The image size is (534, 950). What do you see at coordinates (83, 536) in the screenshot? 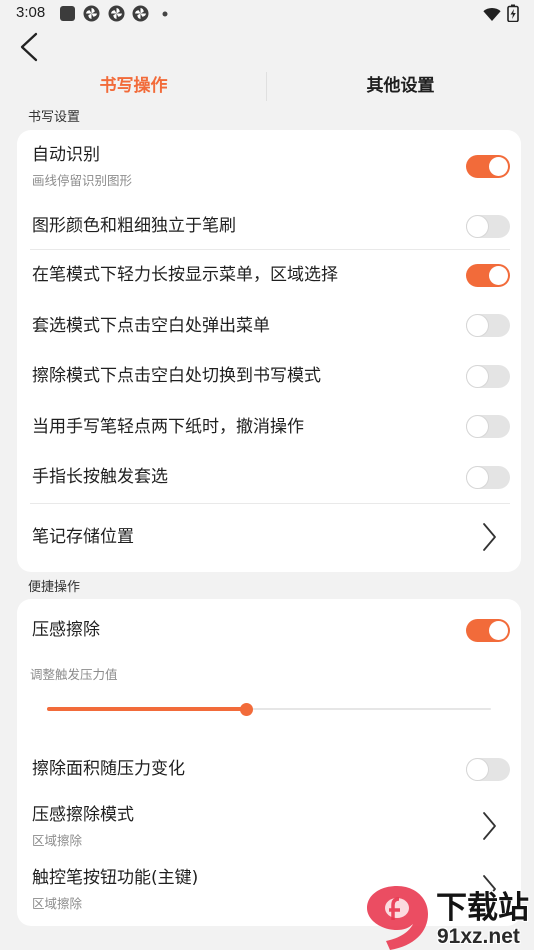
I see `setting-title: 笔记存储位置` at bounding box center [83, 536].